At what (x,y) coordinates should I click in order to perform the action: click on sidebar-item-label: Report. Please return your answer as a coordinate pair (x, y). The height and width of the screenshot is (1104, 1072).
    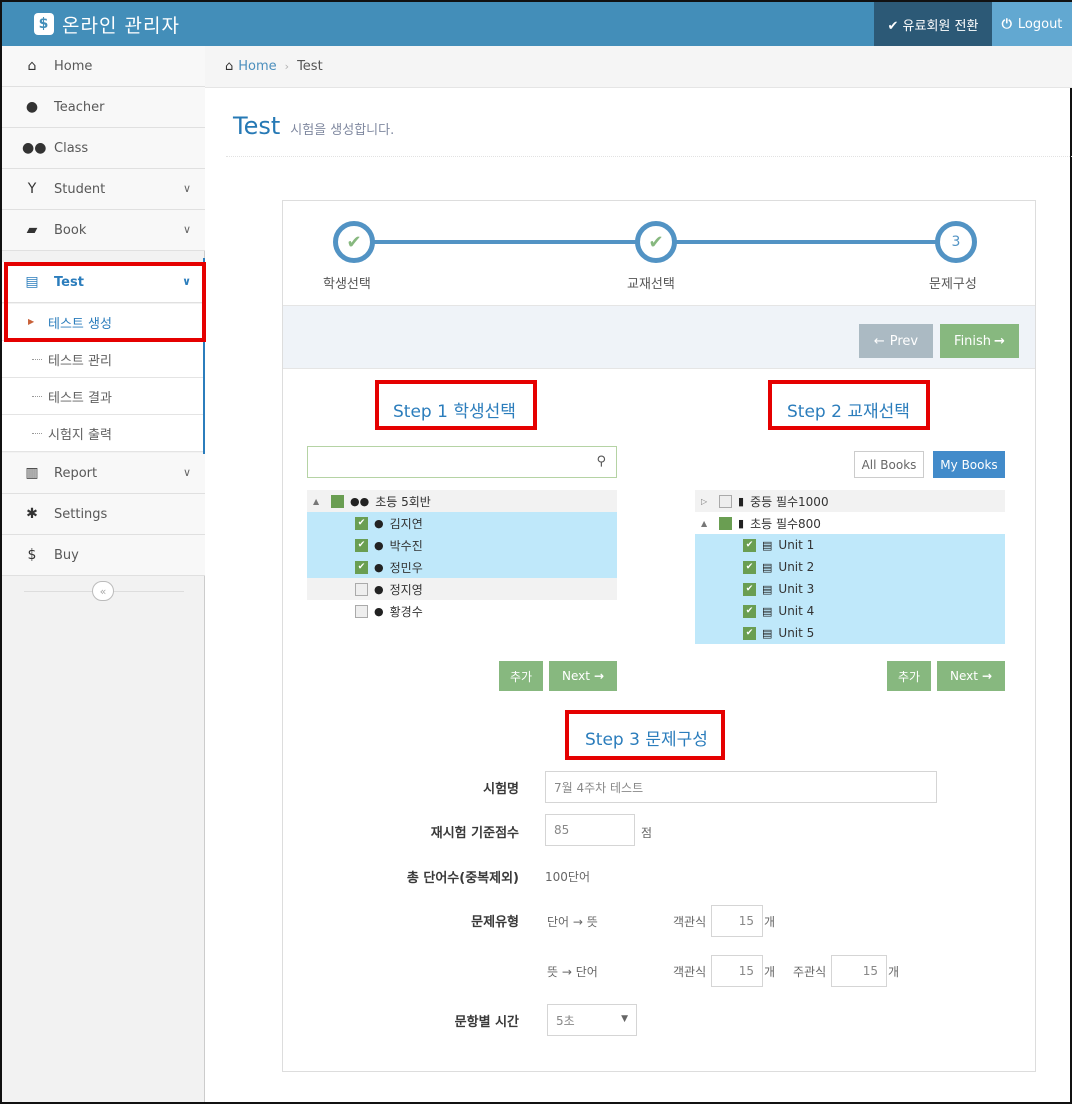
    Looking at the image, I should click on (76, 473).